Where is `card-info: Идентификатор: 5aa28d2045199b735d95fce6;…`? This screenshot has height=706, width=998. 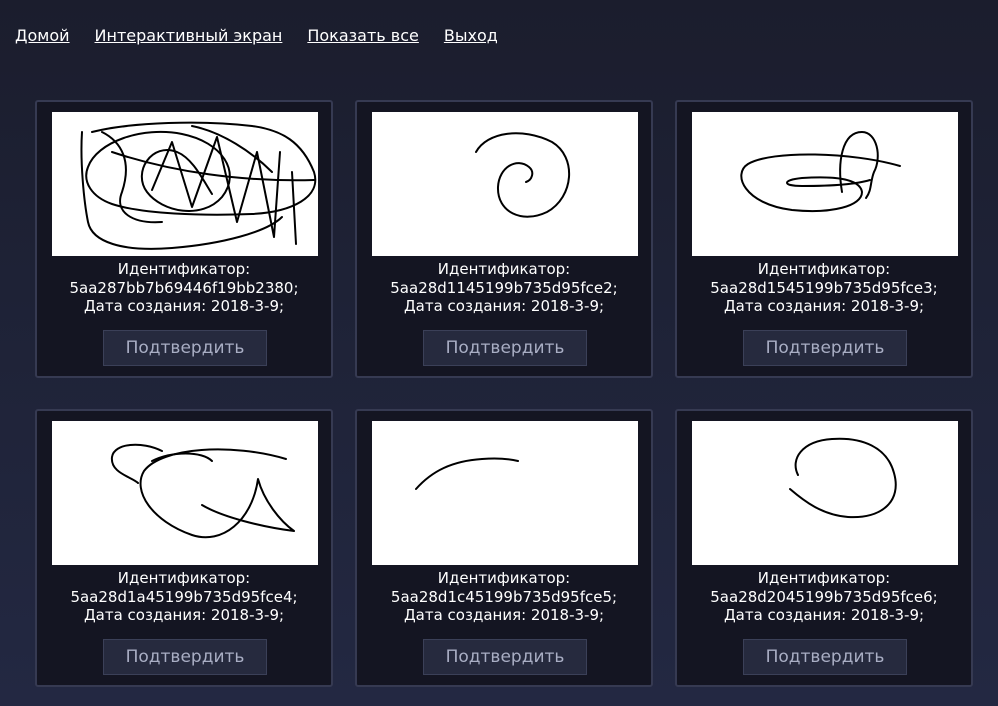 card-info: Идентификатор: 5aa28d2045199b735d95fce6;… is located at coordinates (824, 597).